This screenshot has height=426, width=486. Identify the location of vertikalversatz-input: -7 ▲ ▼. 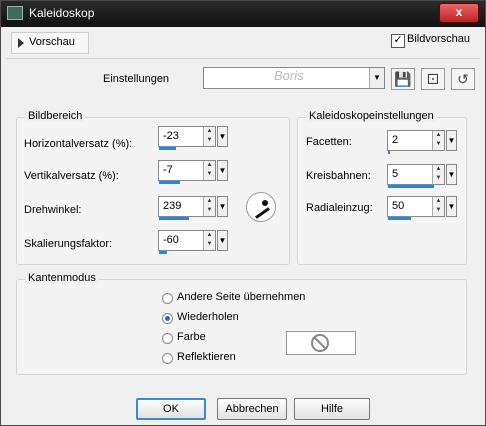
(187, 172).